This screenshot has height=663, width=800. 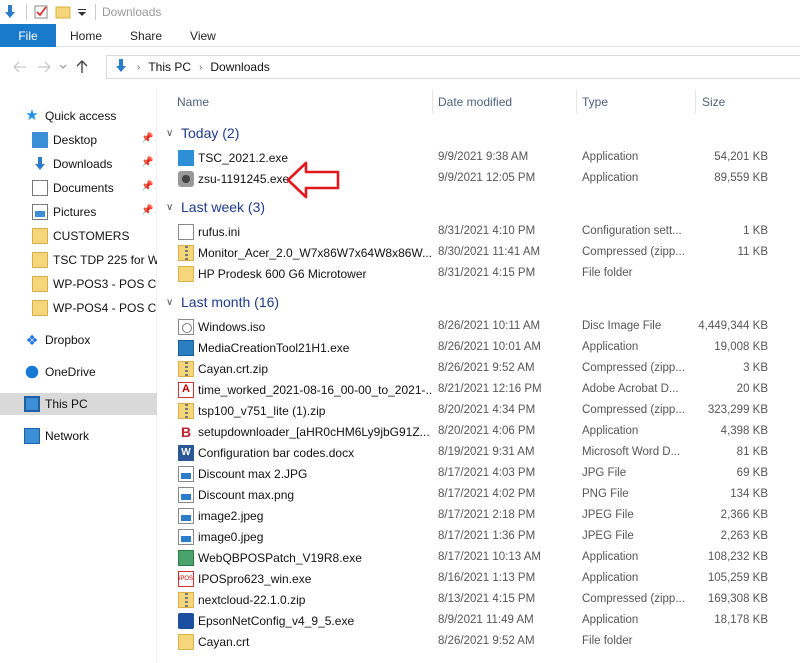 What do you see at coordinates (453, 67) in the screenshot?
I see `address-bar: › This PC › Downloads` at bounding box center [453, 67].